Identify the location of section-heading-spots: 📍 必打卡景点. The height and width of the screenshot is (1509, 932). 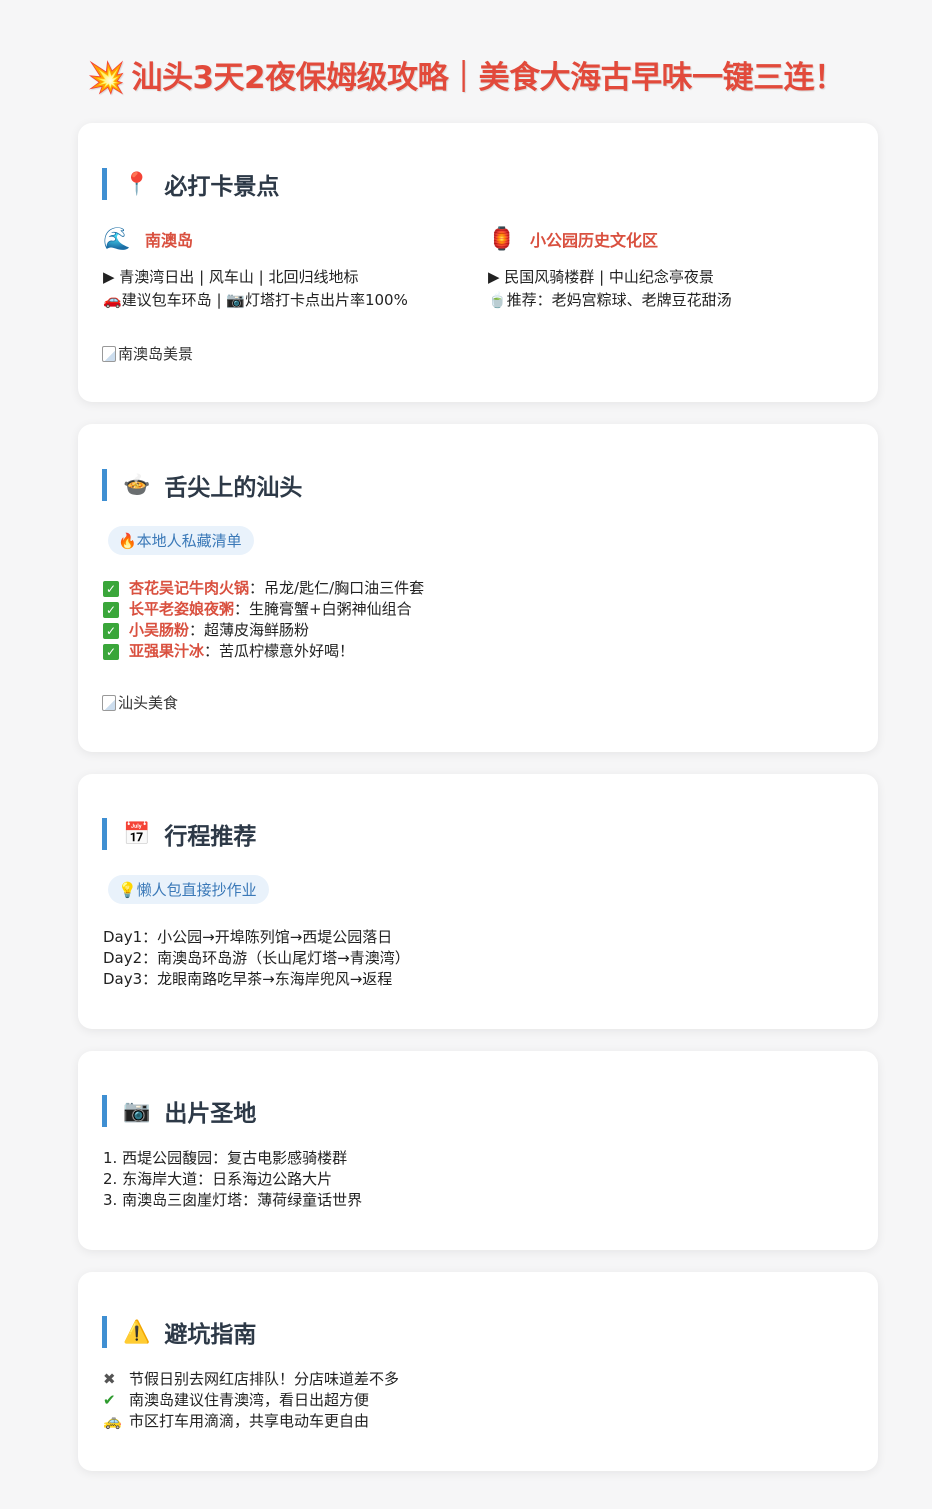
(190, 184).